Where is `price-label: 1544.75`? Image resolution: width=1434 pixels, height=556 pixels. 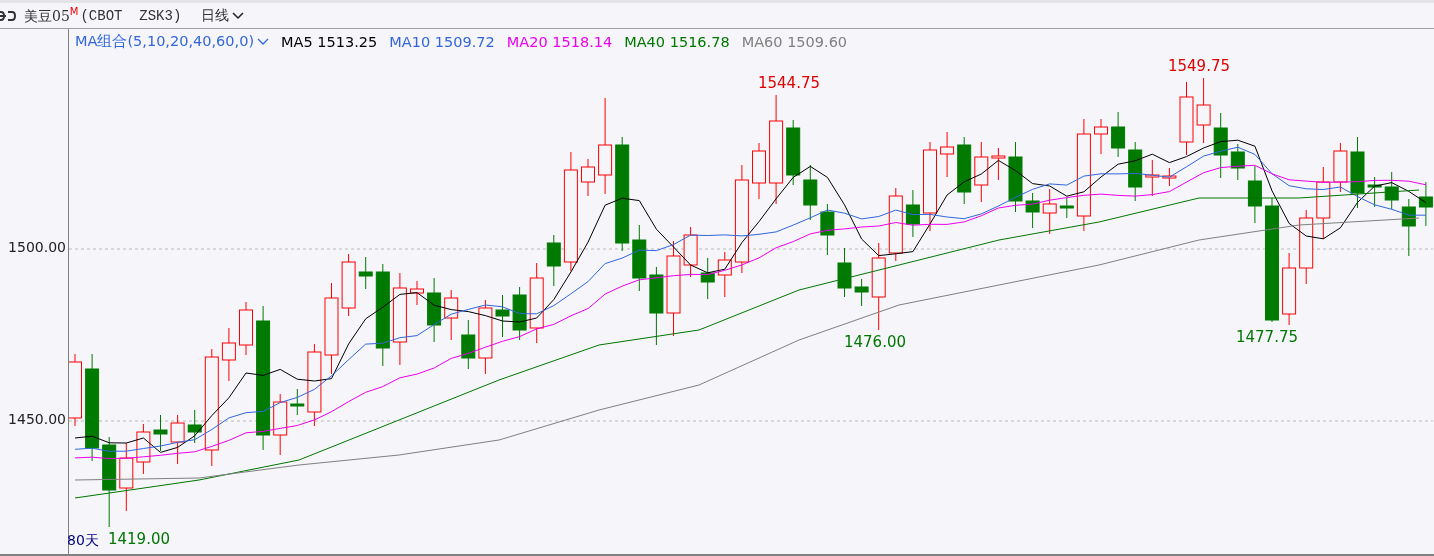 price-label: 1544.75 is located at coordinates (789, 83).